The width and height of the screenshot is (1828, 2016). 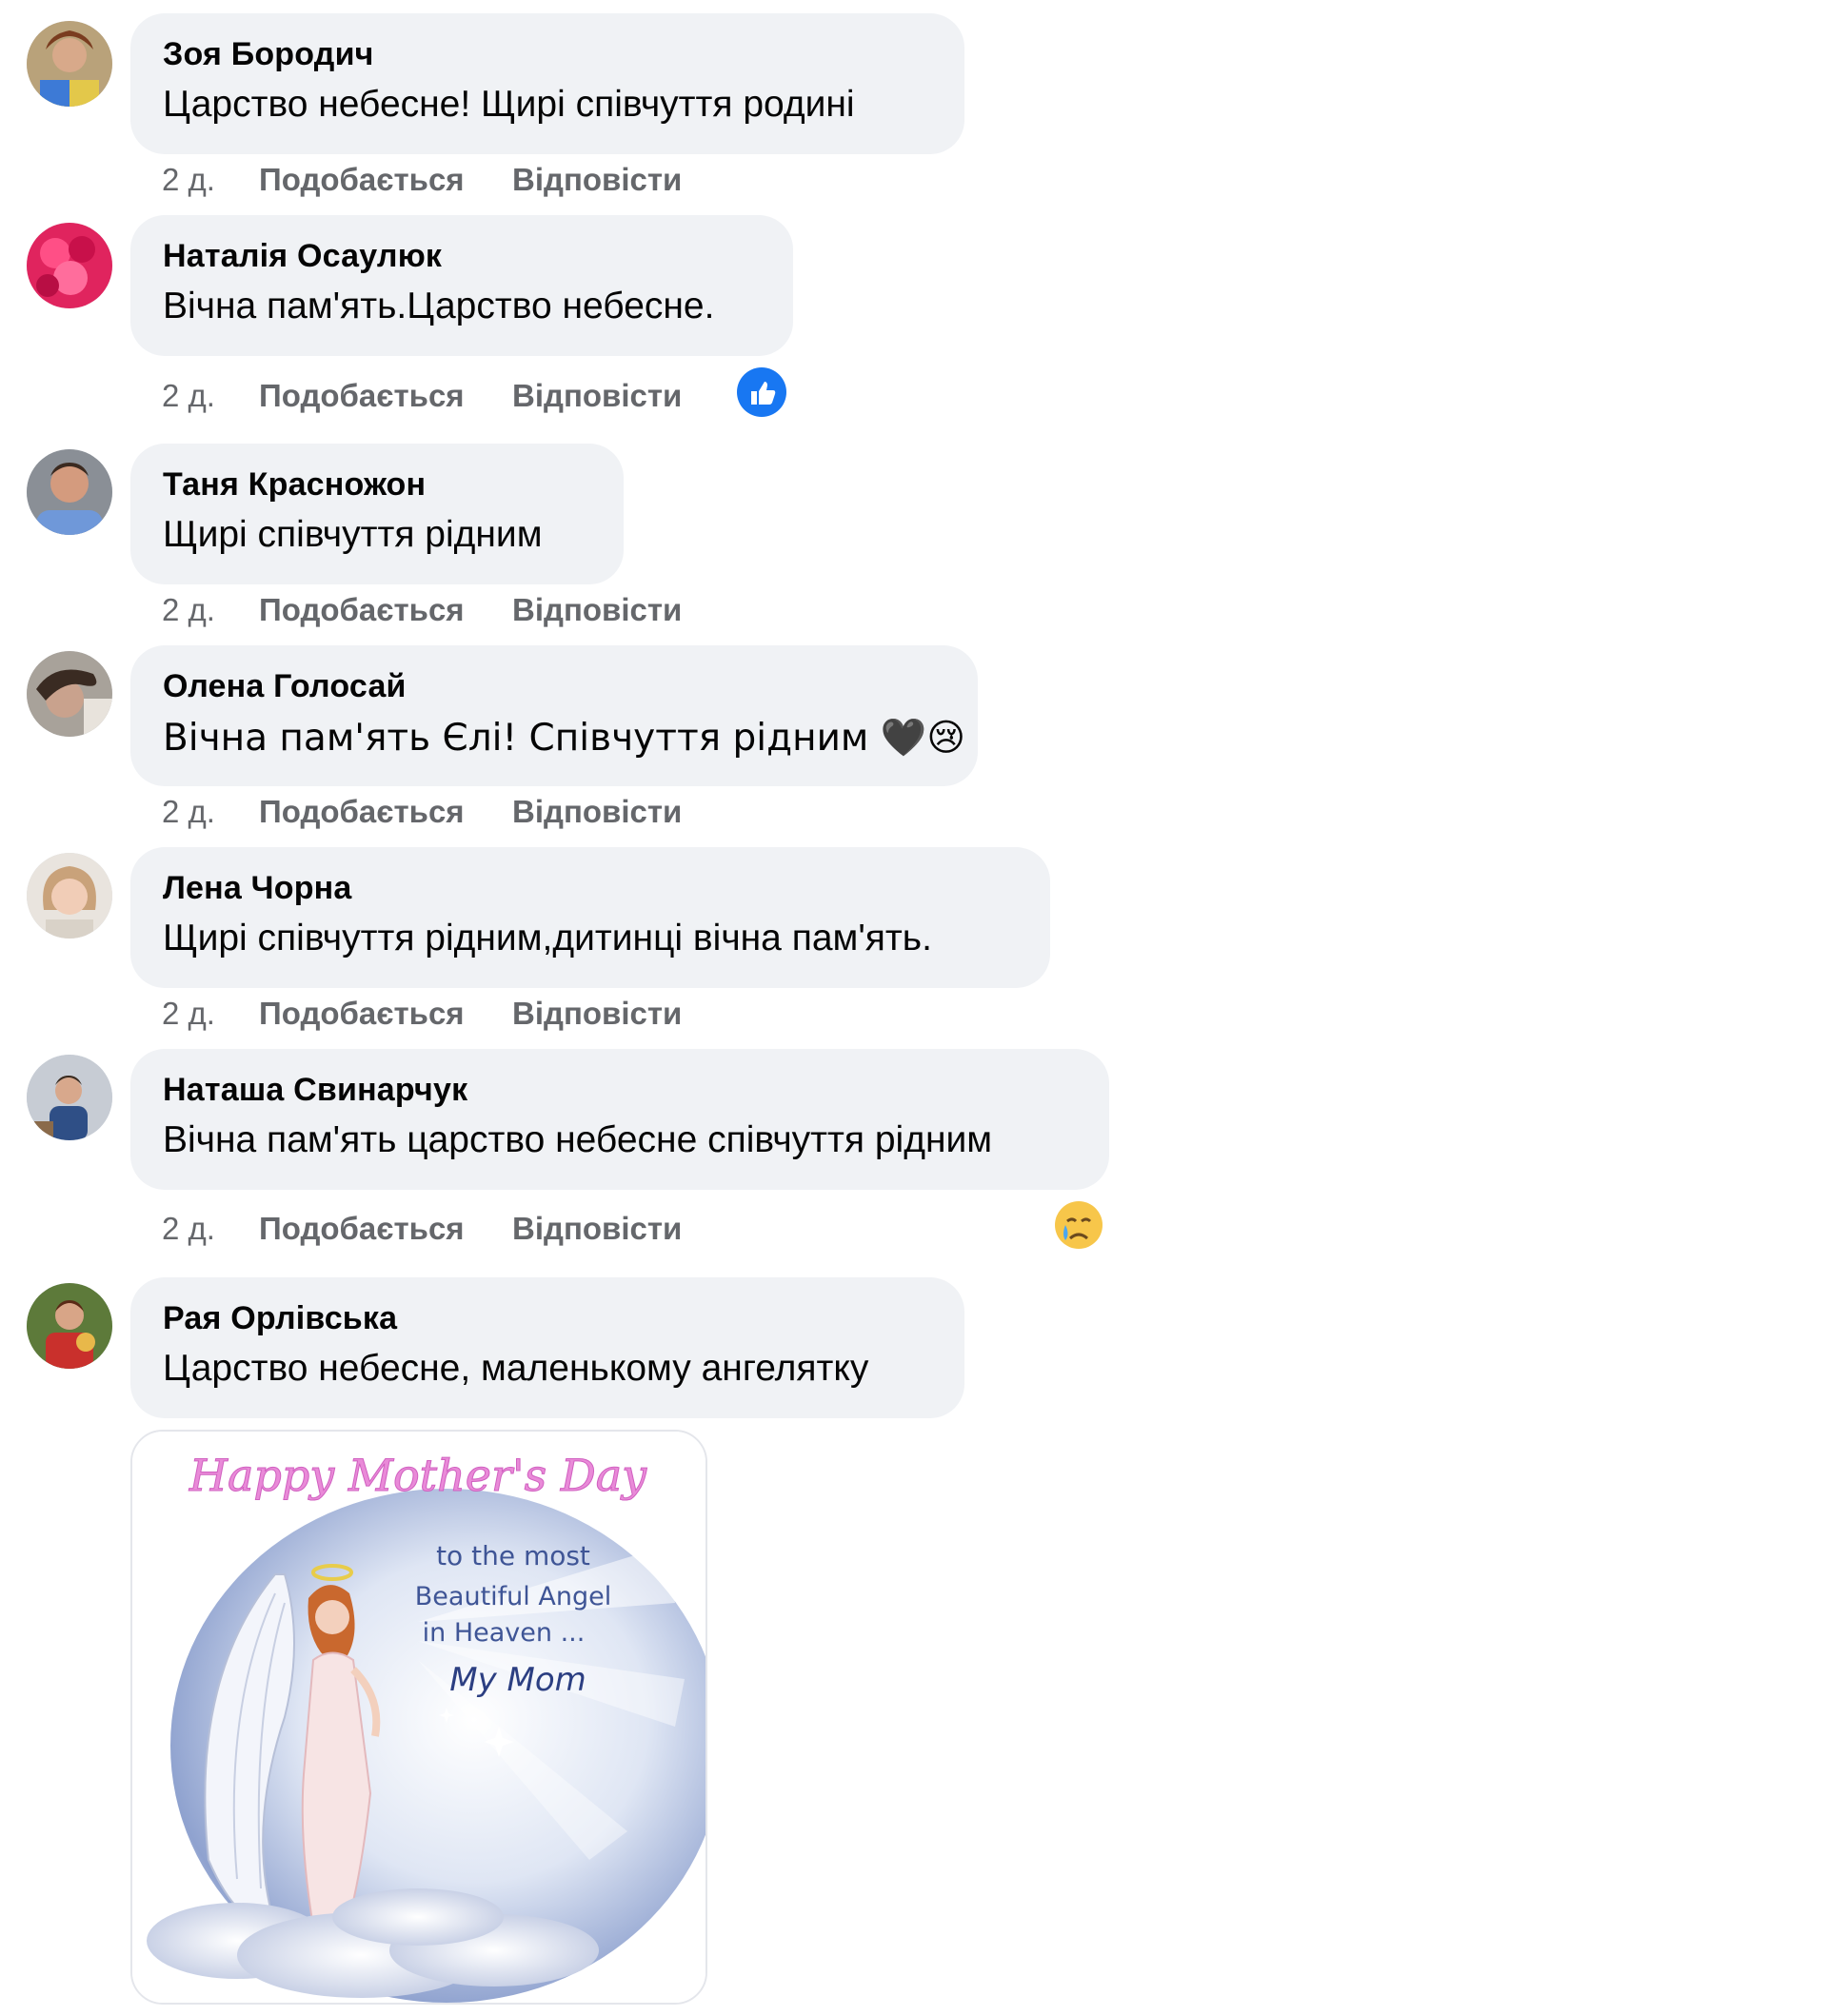 I want to click on comment-author: Рая Орлівська, so click(x=280, y=1319).